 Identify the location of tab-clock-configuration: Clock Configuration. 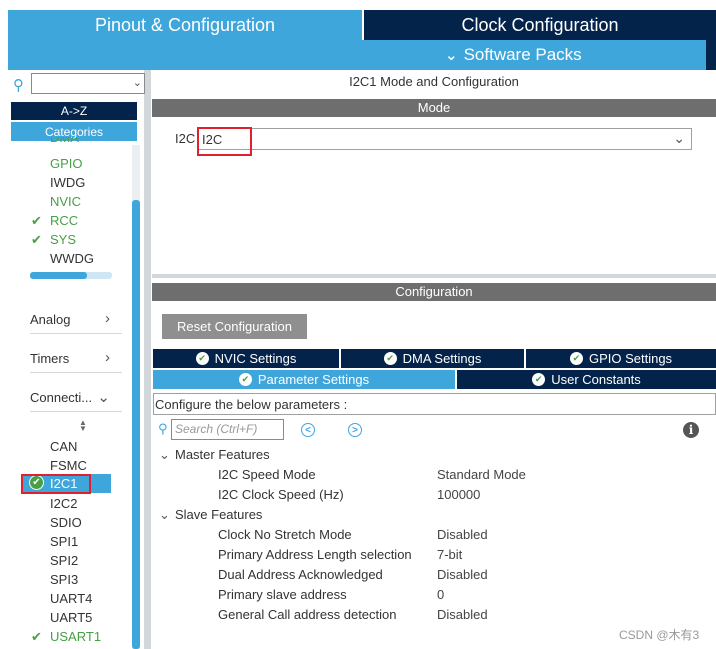
(540, 25).